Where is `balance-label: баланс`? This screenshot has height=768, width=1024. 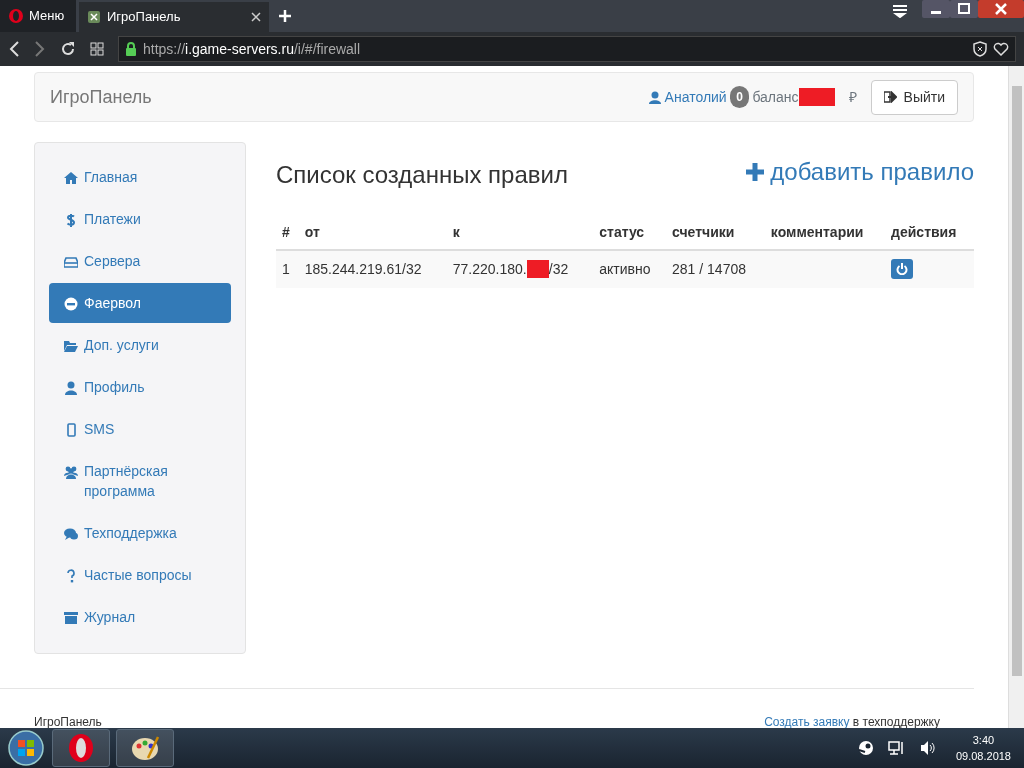 balance-label: баланс is located at coordinates (775, 97).